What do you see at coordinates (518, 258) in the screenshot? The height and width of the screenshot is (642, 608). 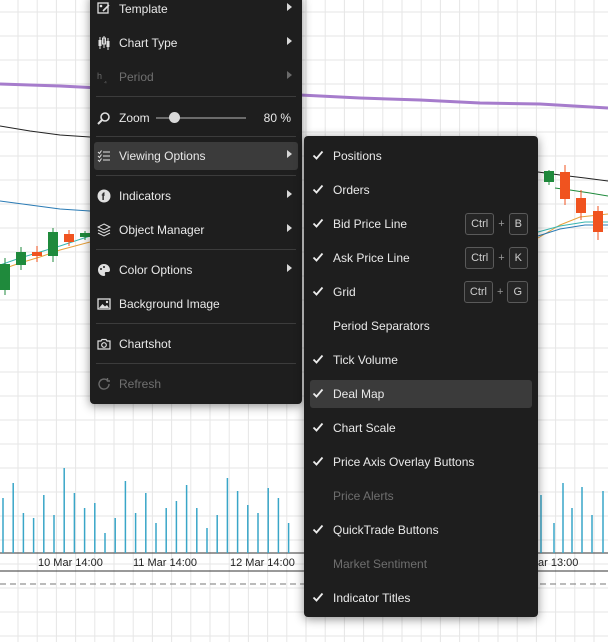 I see `shortcut-key: K` at bounding box center [518, 258].